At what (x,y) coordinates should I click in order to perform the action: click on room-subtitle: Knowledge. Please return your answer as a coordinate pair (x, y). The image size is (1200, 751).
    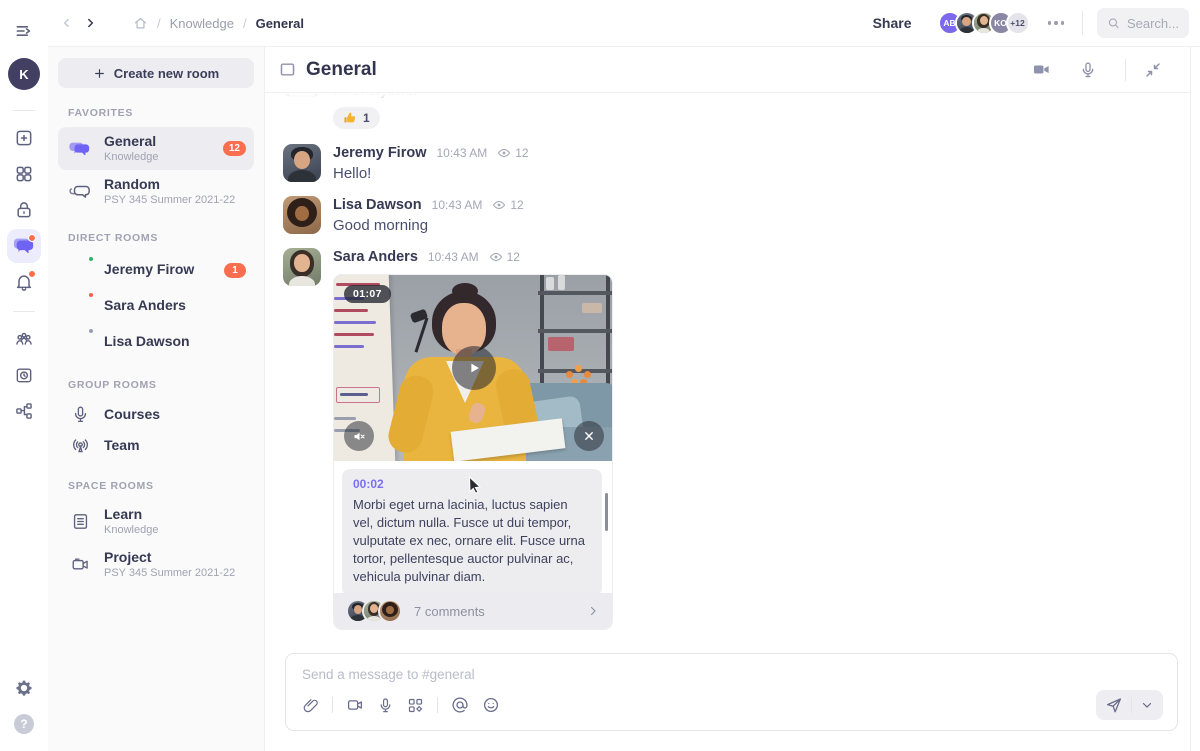
    Looking at the image, I should click on (131, 530).